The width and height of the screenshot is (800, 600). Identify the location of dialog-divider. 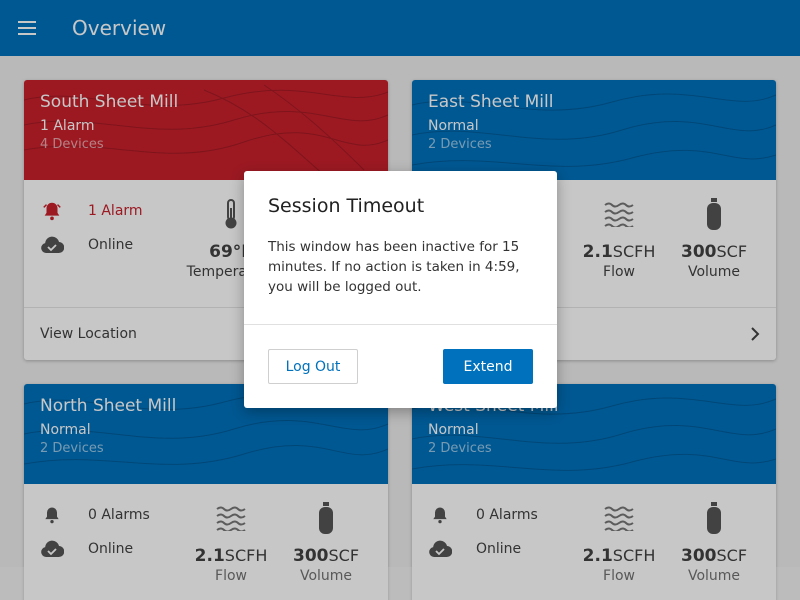
(400, 324).